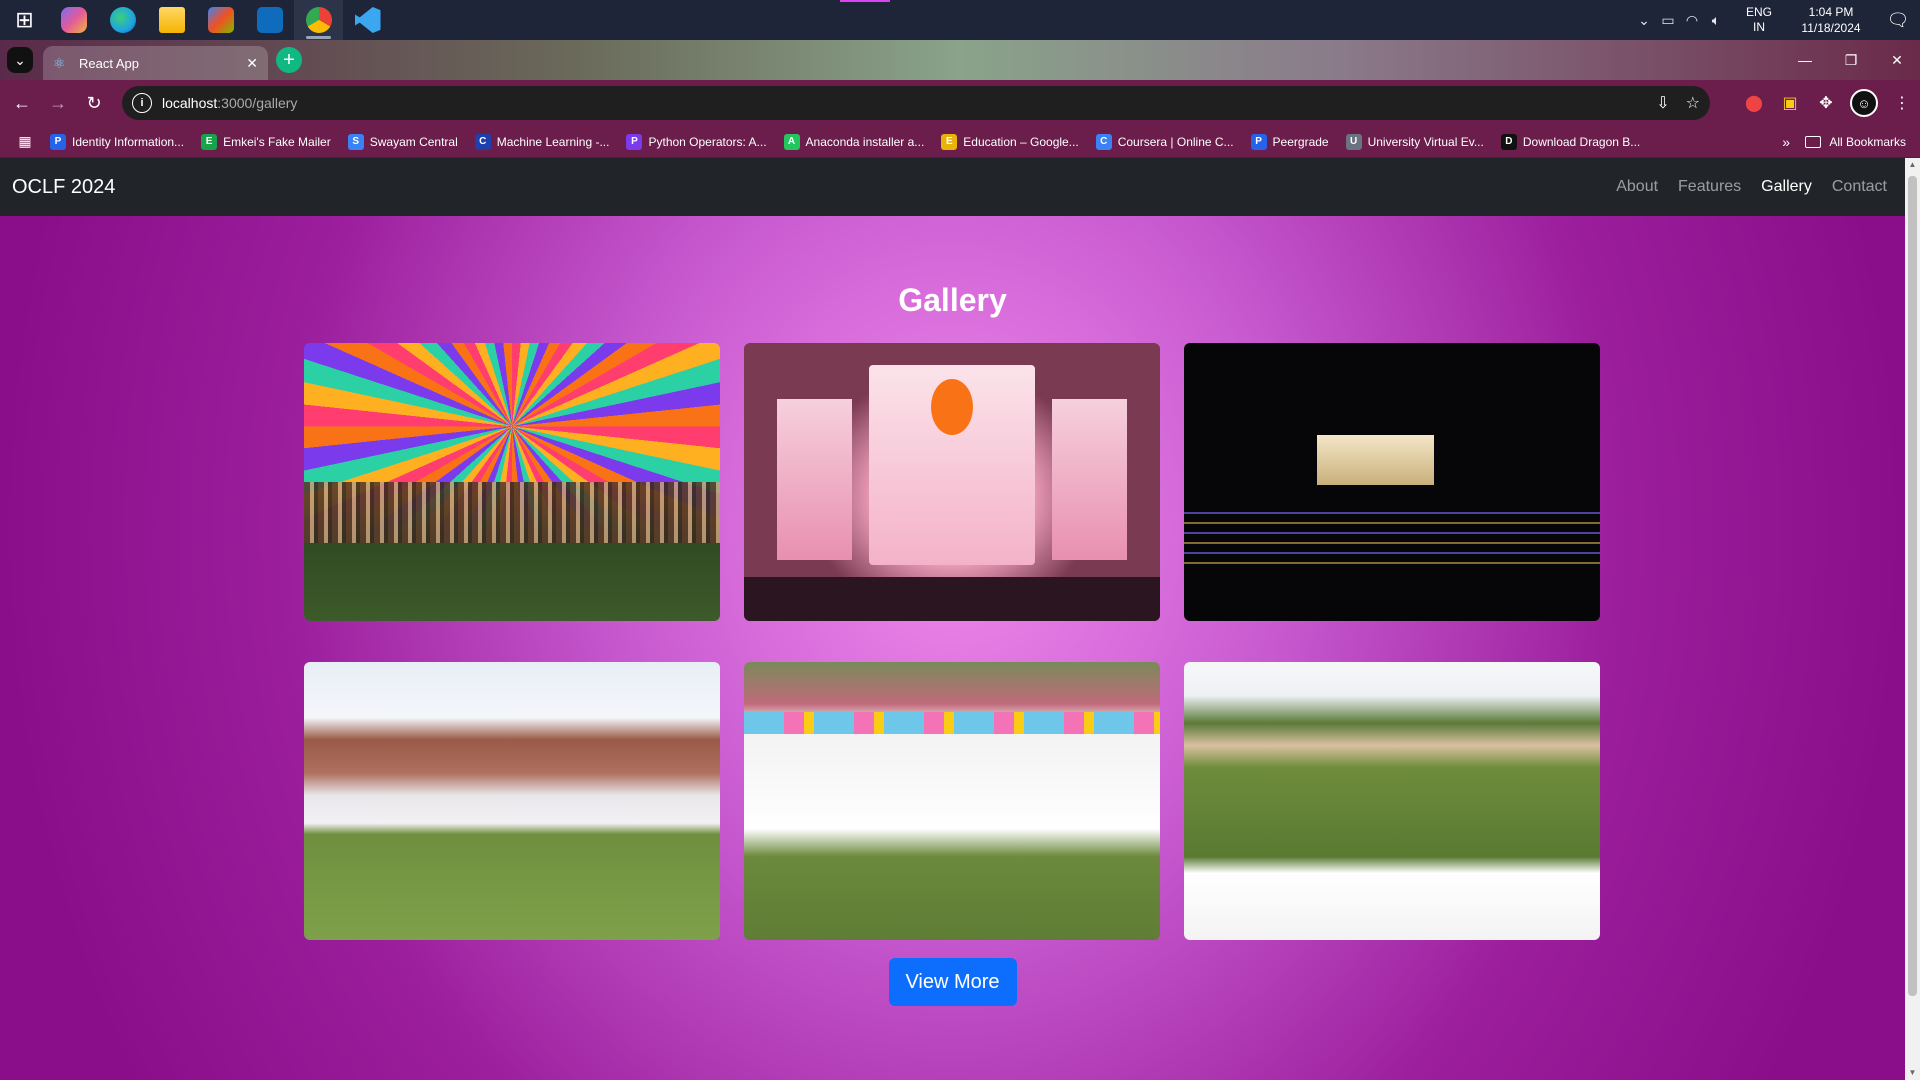 The width and height of the screenshot is (1920, 1080). What do you see at coordinates (1786, 142) in the screenshot?
I see `more-bookmarks-icon: »` at bounding box center [1786, 142].